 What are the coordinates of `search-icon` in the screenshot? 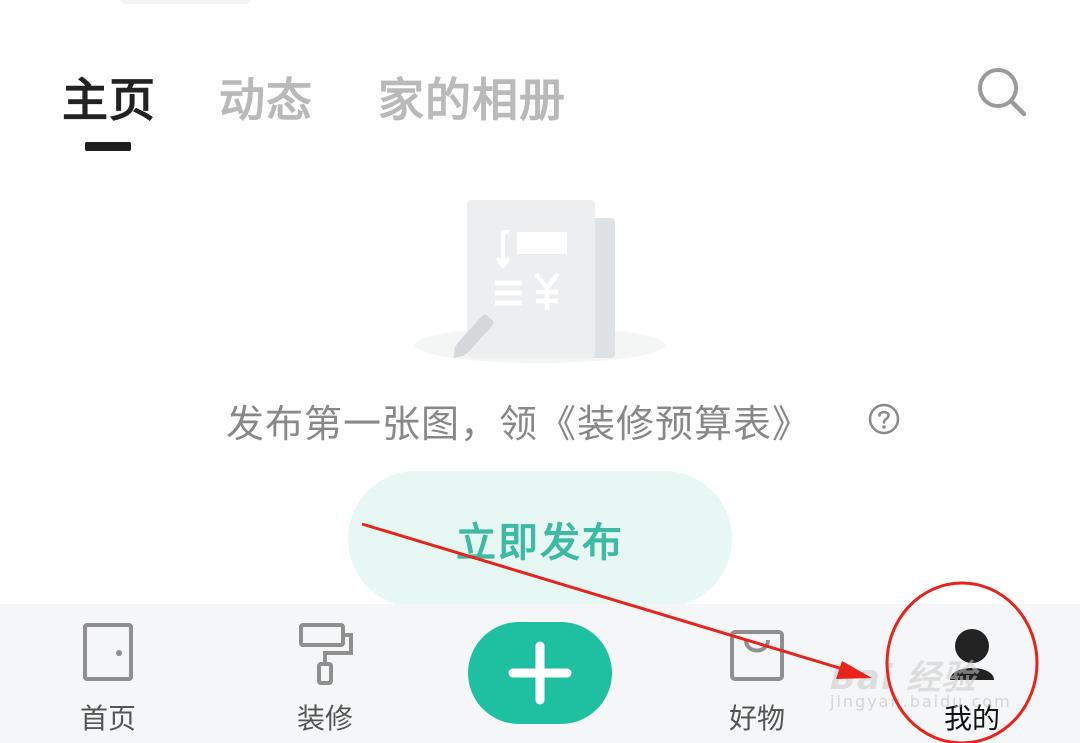 It's located at (1002, 92).